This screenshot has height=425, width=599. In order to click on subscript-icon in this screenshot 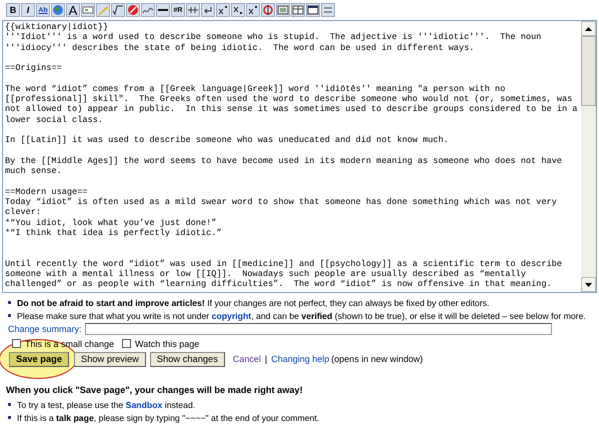, I will do `click(238, 10)`.